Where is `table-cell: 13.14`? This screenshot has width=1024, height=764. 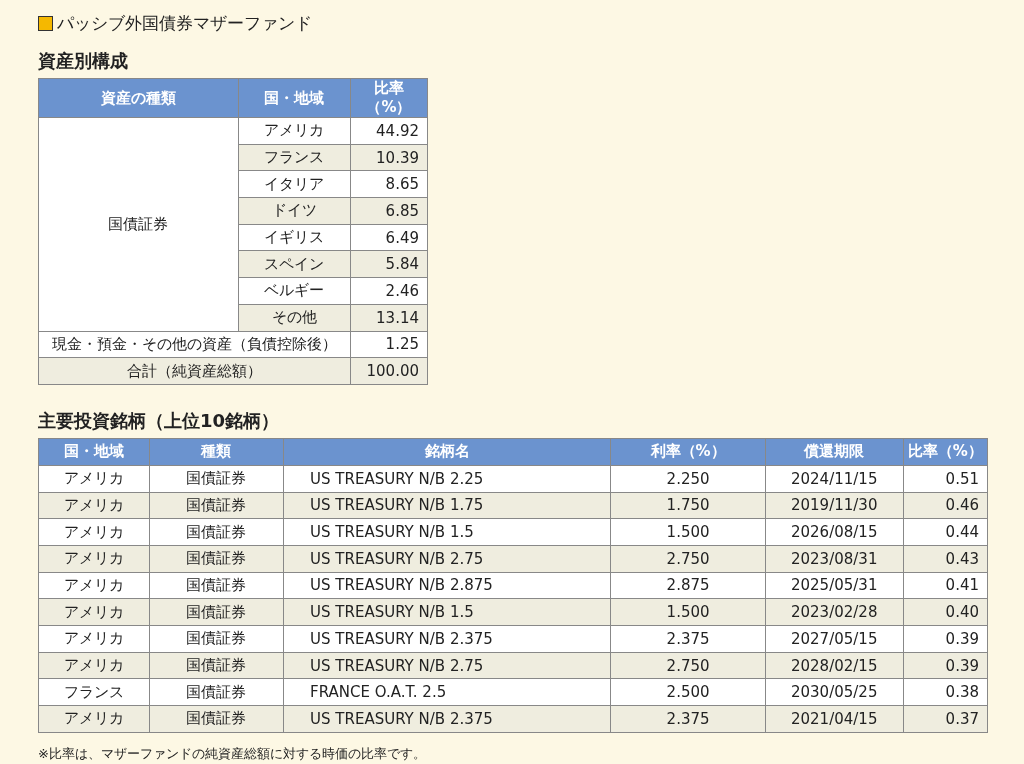
table-cell: 13.14 is located at coordinates (389, 317).